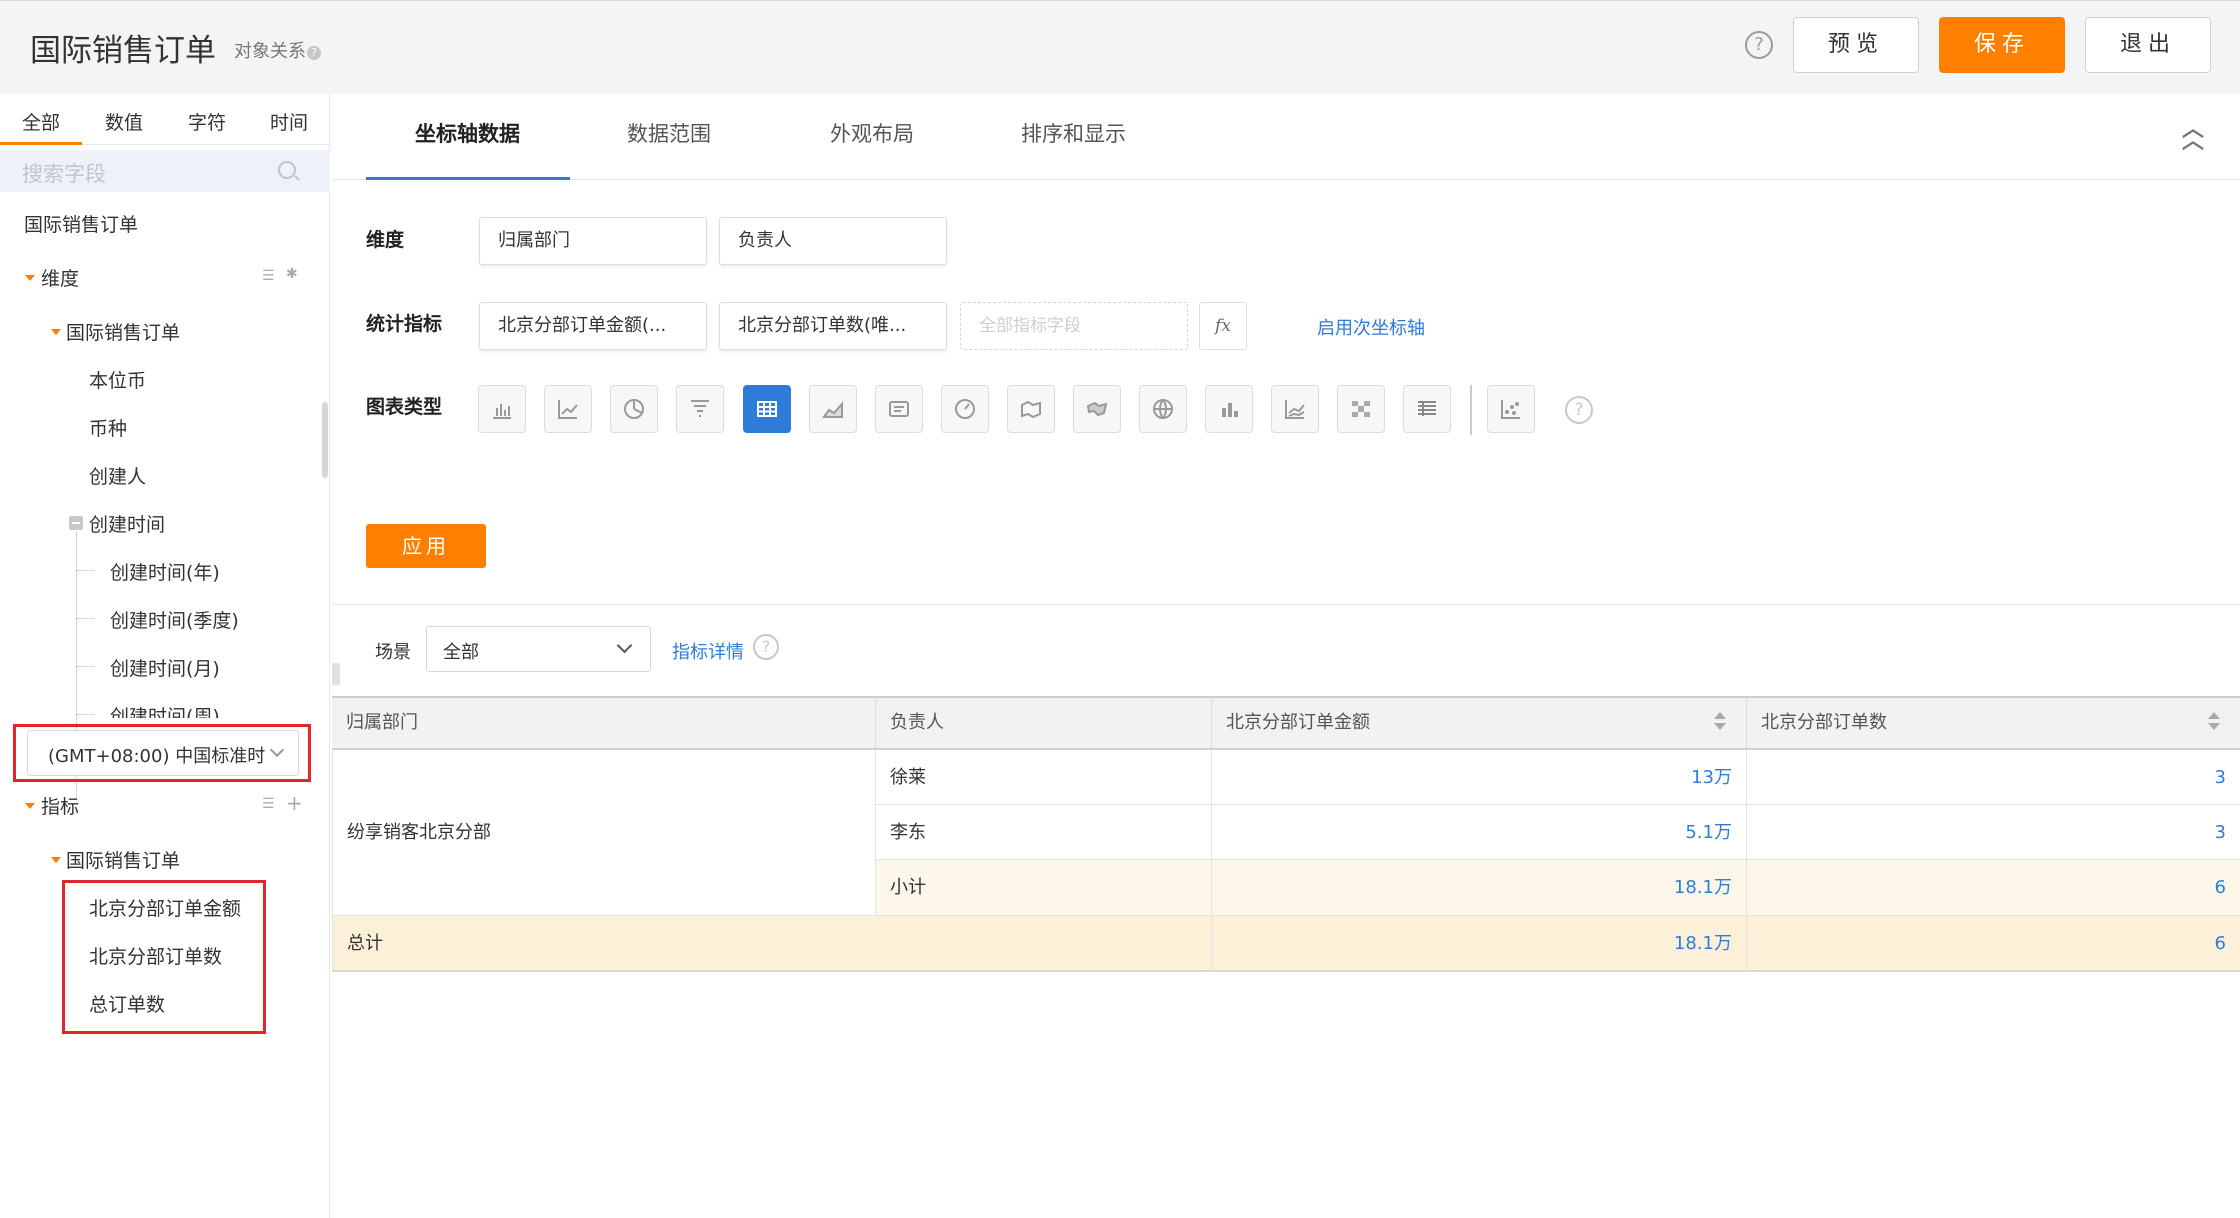 The image size is (2240, 1218). What do you see at coordinates (766, 647) in the screenshot?
I see `metric-help-icon: ?` at bounding box center [766, 647].